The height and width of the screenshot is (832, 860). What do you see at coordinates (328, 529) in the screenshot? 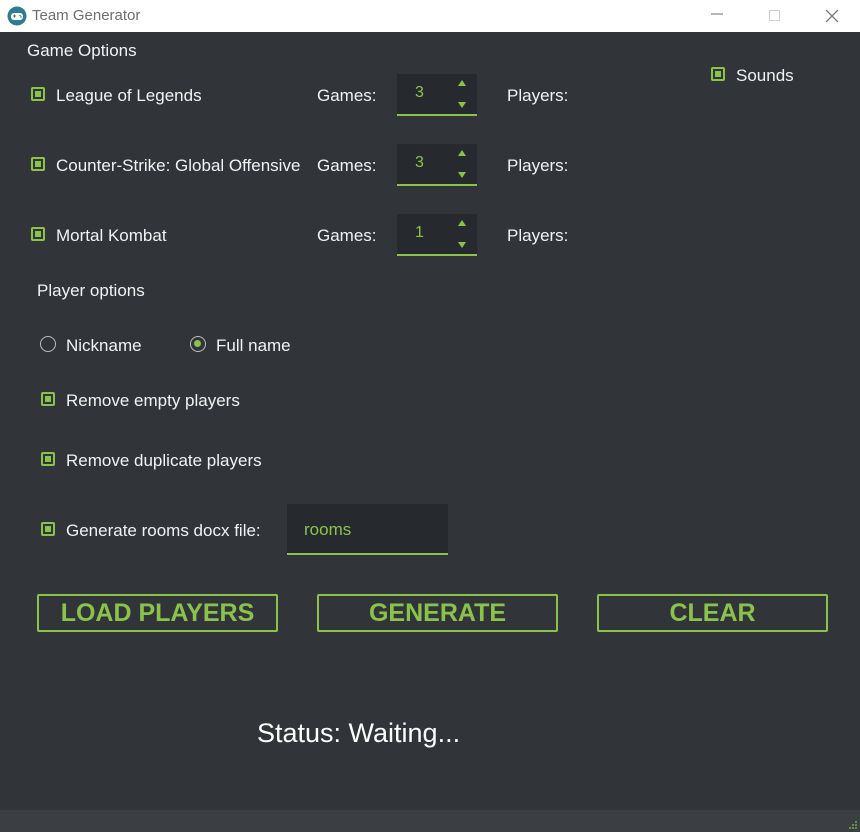
I see `rooms-filename-value: rooms` at bounding box center [328, 529].